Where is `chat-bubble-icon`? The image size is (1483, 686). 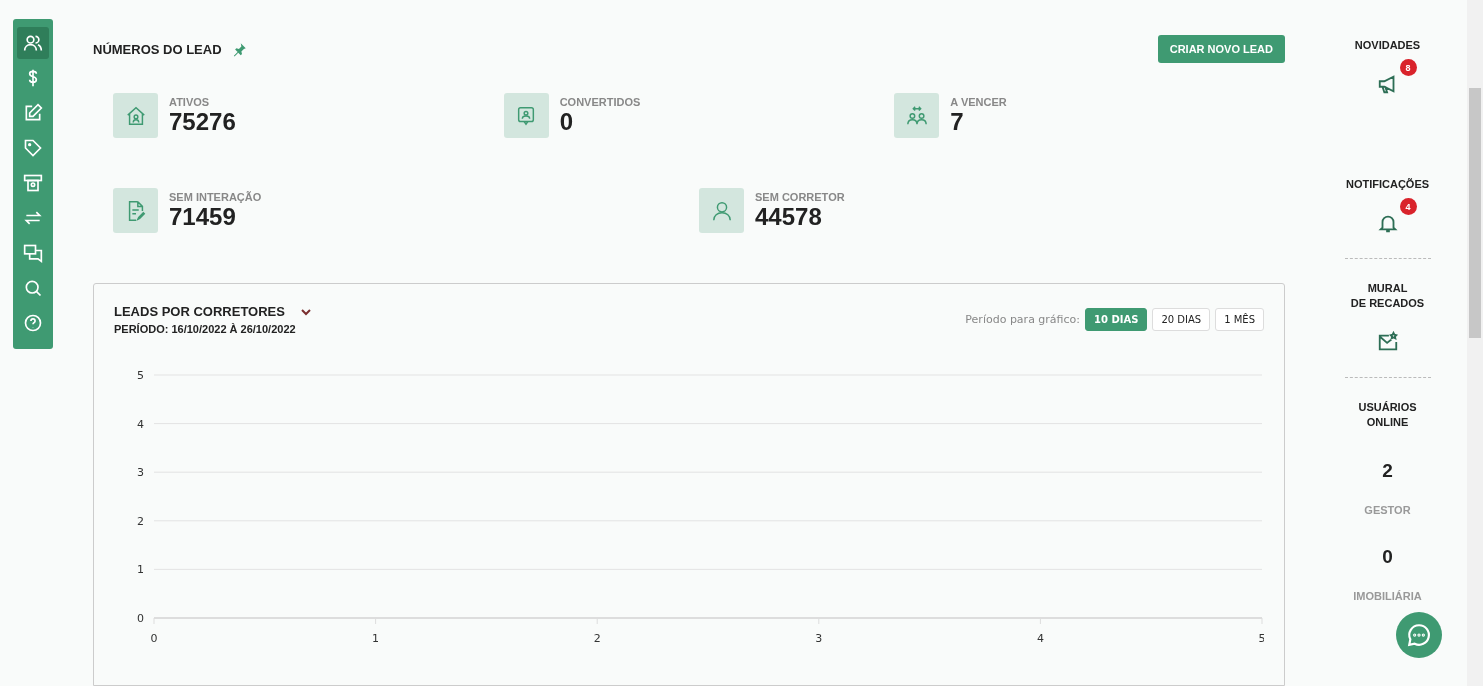 chat-bubble-icon is located at coordinates (1419, 635).